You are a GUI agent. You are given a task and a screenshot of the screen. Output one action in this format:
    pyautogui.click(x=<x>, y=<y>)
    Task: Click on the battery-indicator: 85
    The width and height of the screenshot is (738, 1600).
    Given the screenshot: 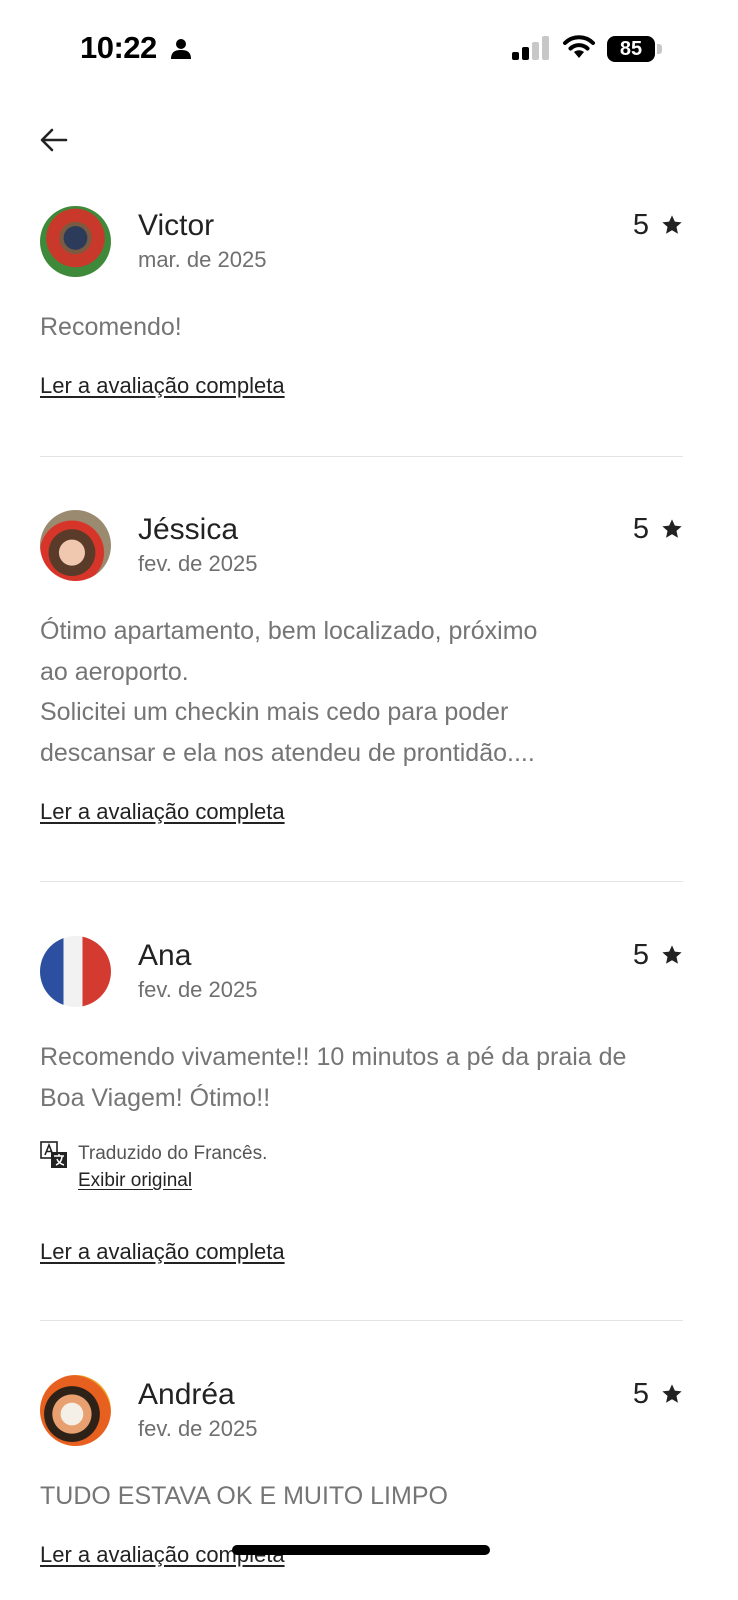 What is the action you would take?
    pyautogui.click(x=635, y=49)
    